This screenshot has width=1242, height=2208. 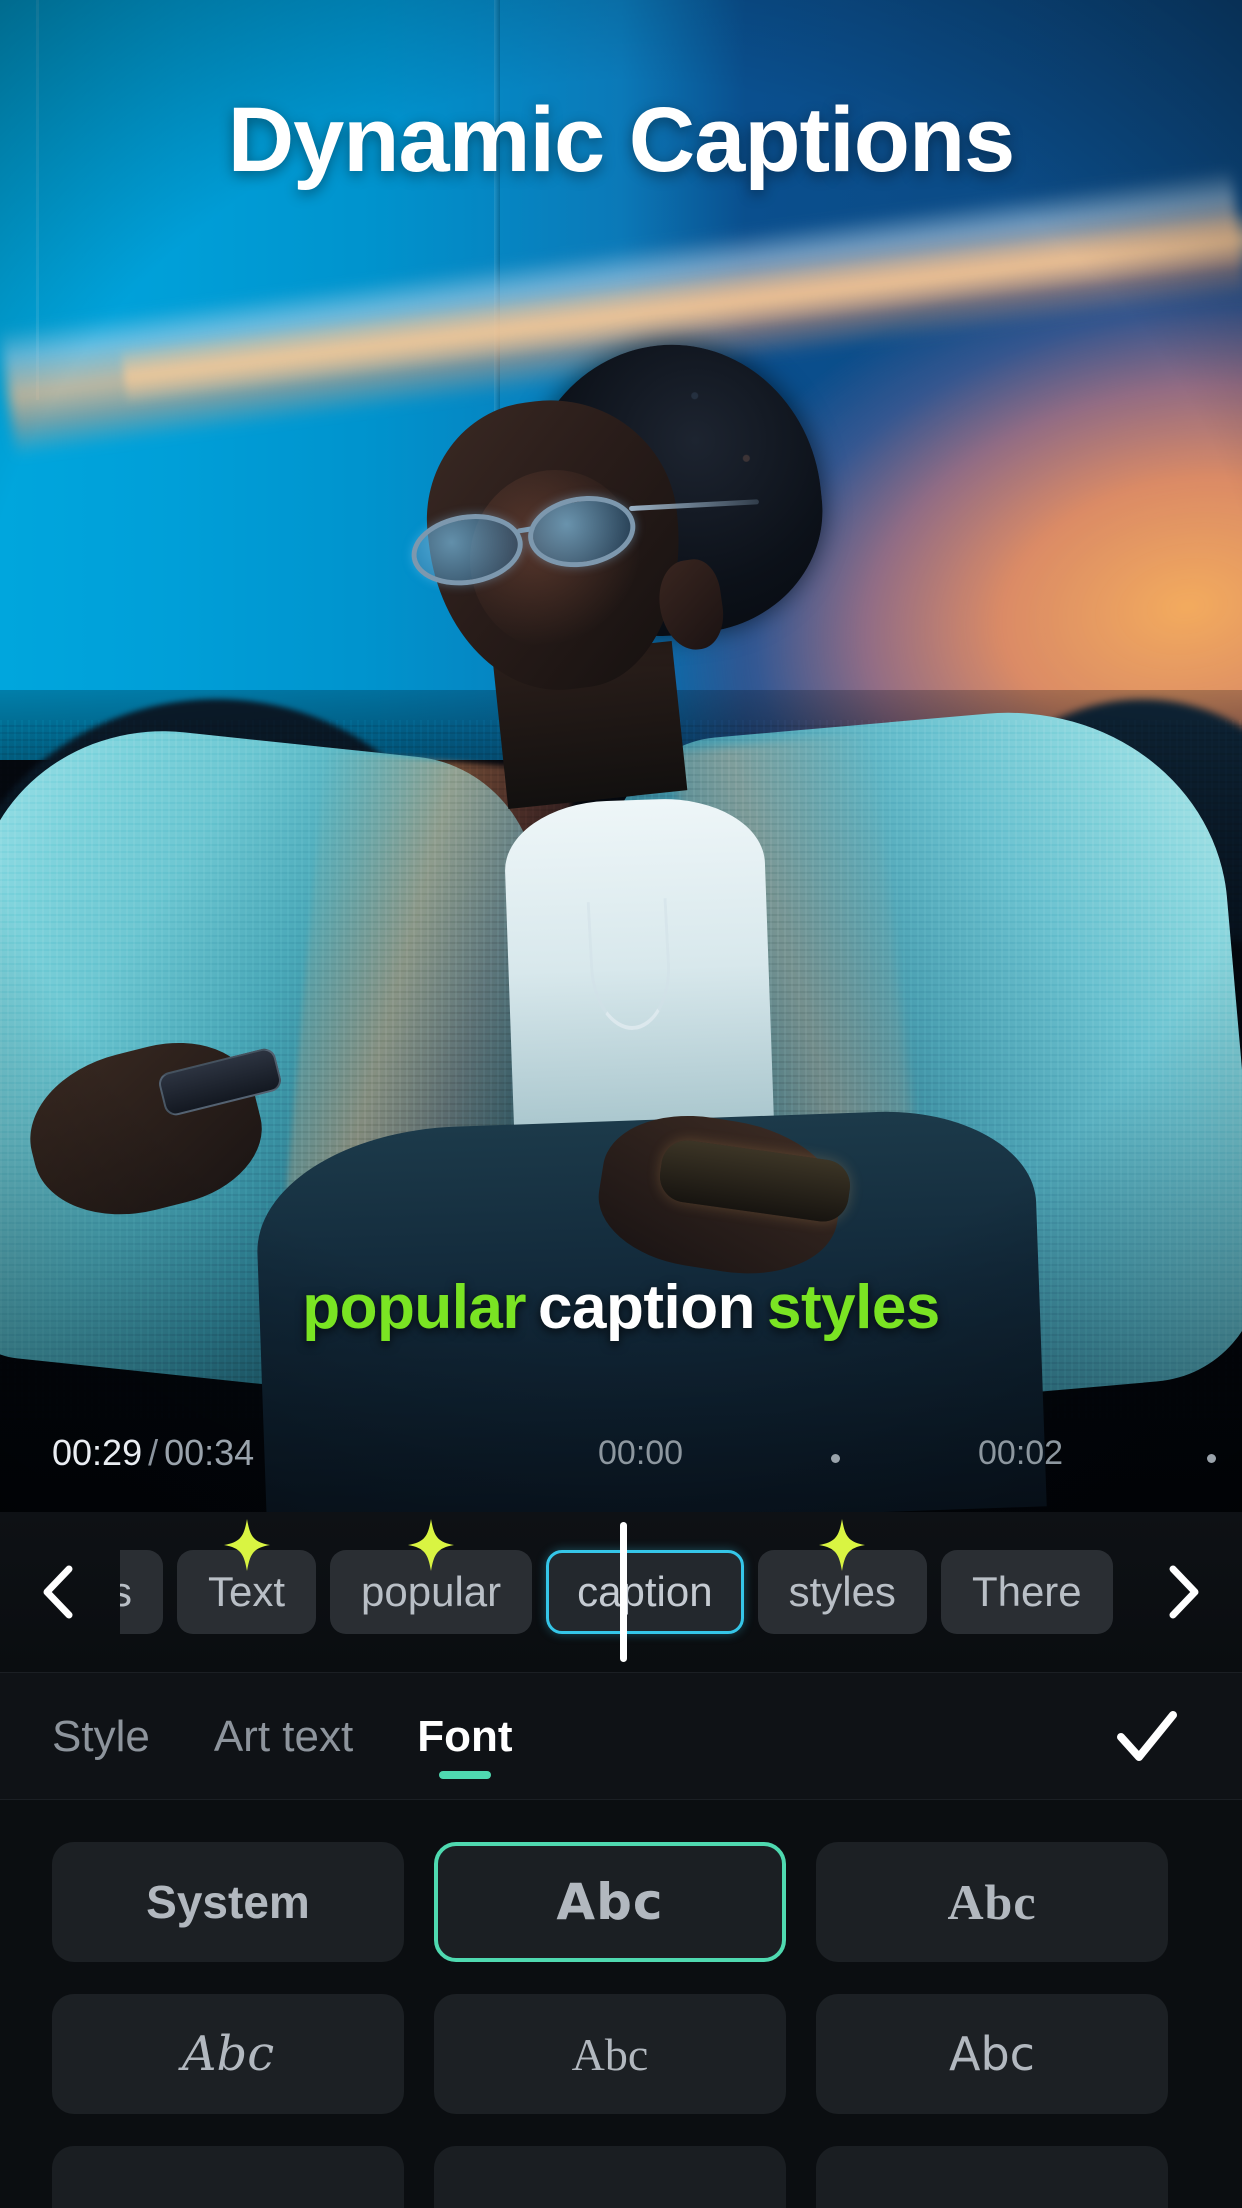 What do you see at coordinates (209, 1452) in the screenshot?
I see `total-time: 00:34` at bounding box center [209, 1452].